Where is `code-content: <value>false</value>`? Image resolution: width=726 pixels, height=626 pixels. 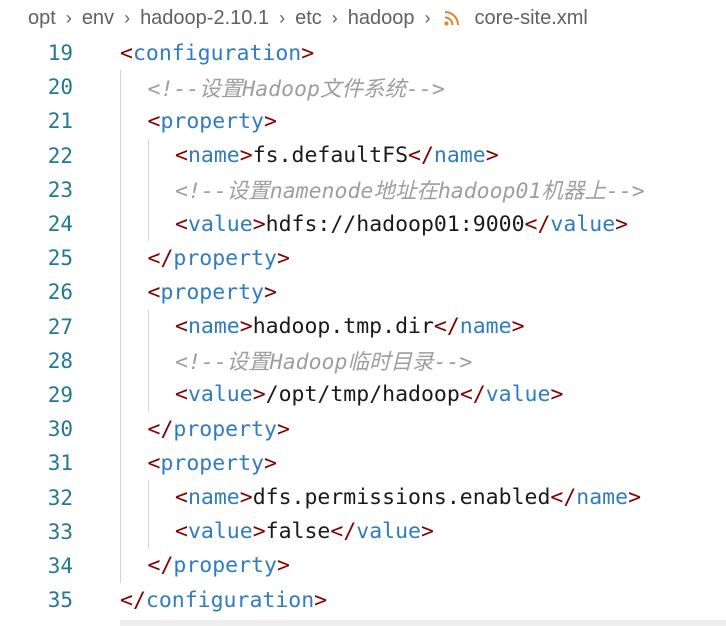
code-content: <value>false</value> is located at coordinates (304, 531).